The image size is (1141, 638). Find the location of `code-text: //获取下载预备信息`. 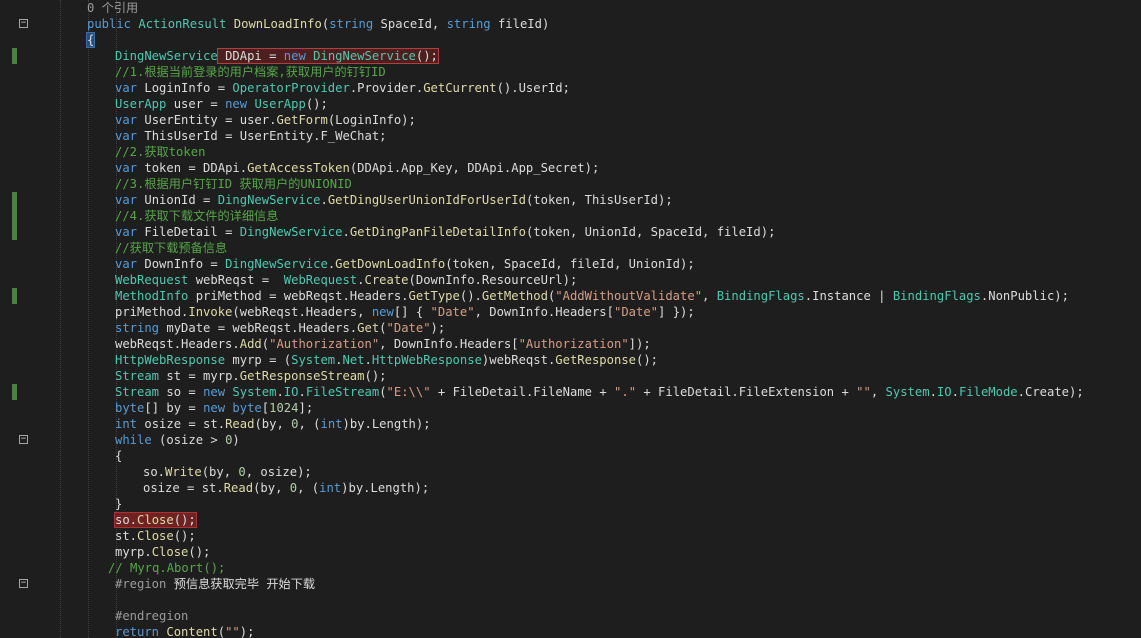

code-text: //获取下载预备信息 is located at coordinates (171, 248).